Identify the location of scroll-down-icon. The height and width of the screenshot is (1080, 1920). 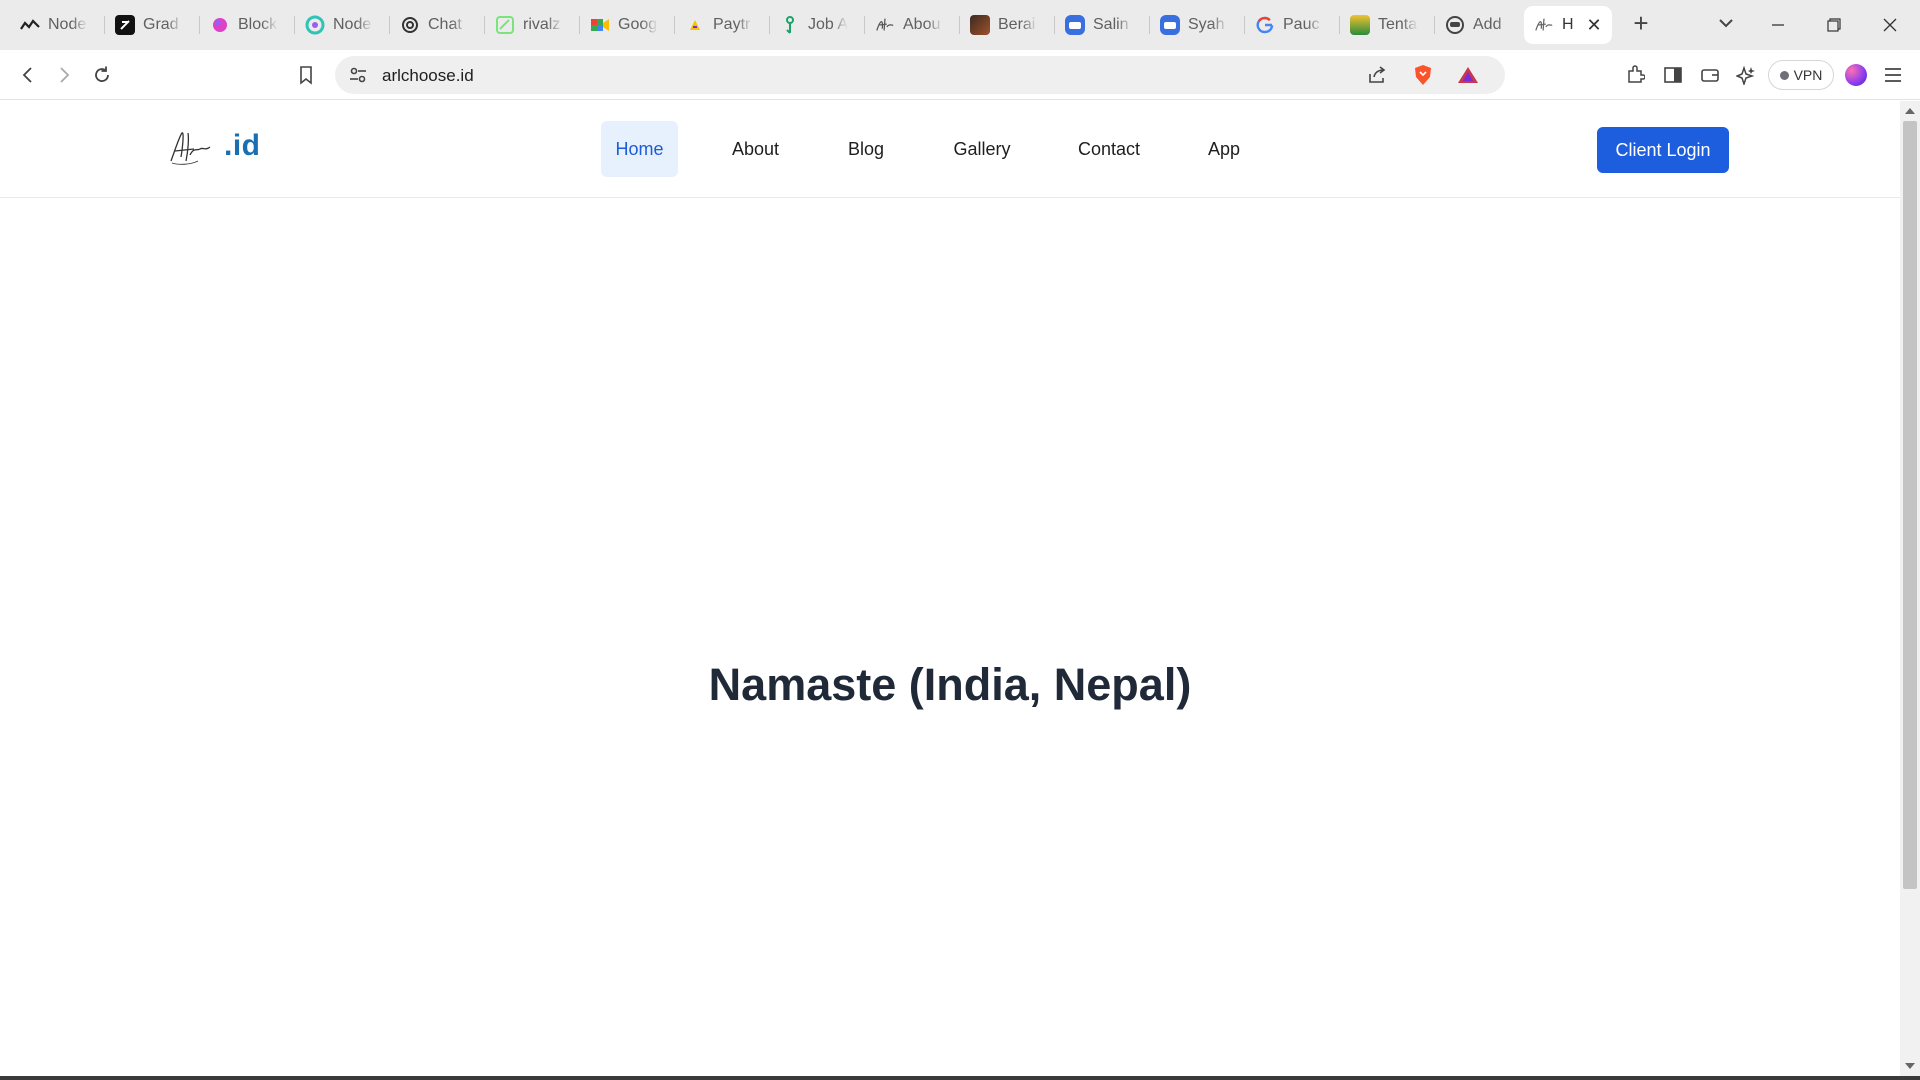
(1910, 1066).